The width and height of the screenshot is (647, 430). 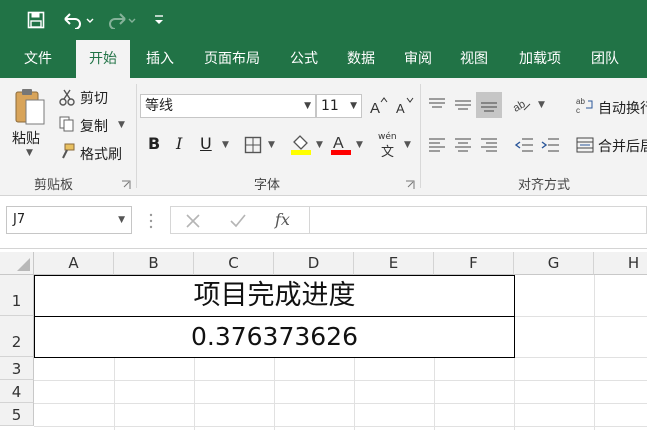 I want to click on increase-indent-icon, so click(x=550, y=145).